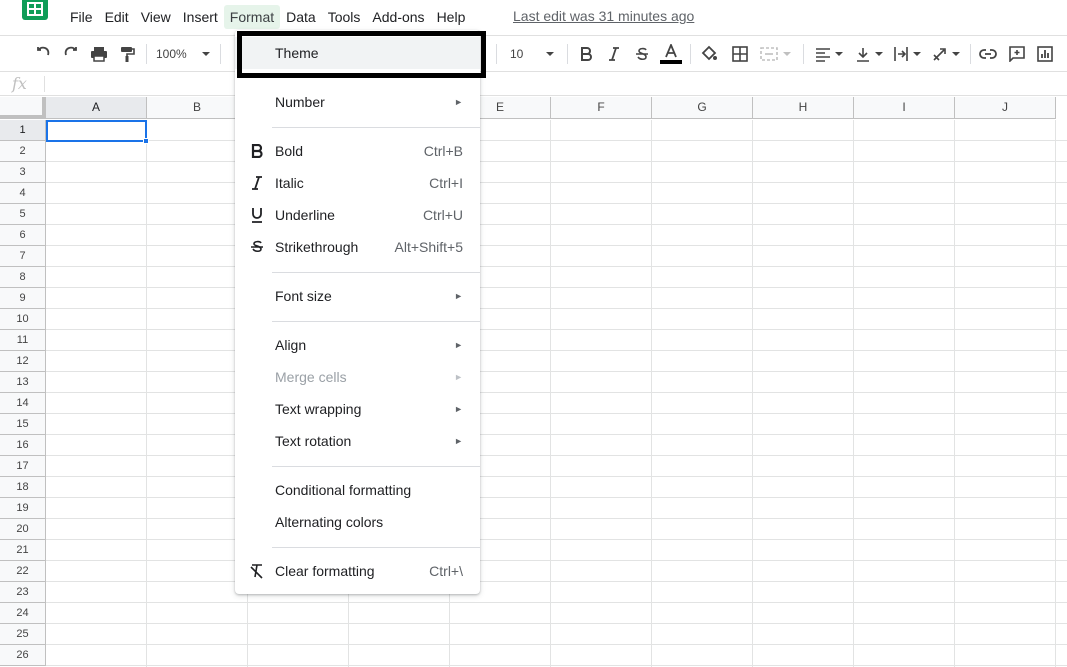 This screenshot has height=667, width=1067. I want to click on menu-item-align: Align ►, so click(357, 345).